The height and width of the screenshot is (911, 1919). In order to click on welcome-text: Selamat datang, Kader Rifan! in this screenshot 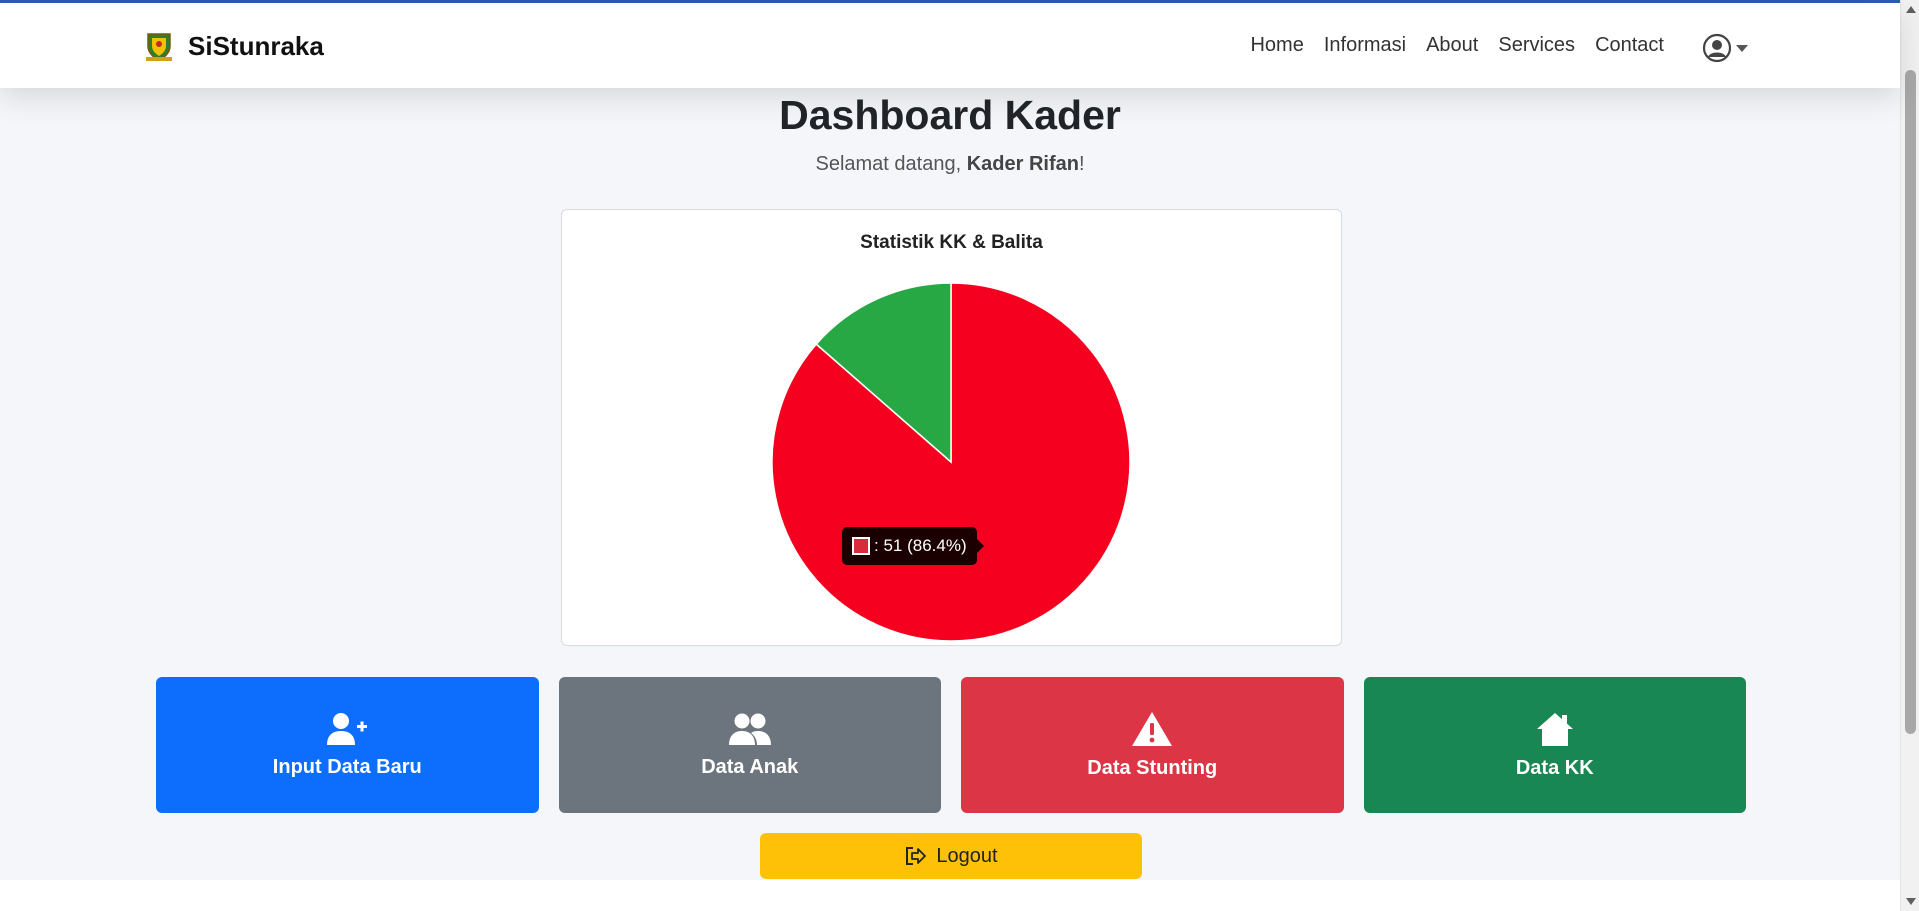, I will do `click(950, 164)`.